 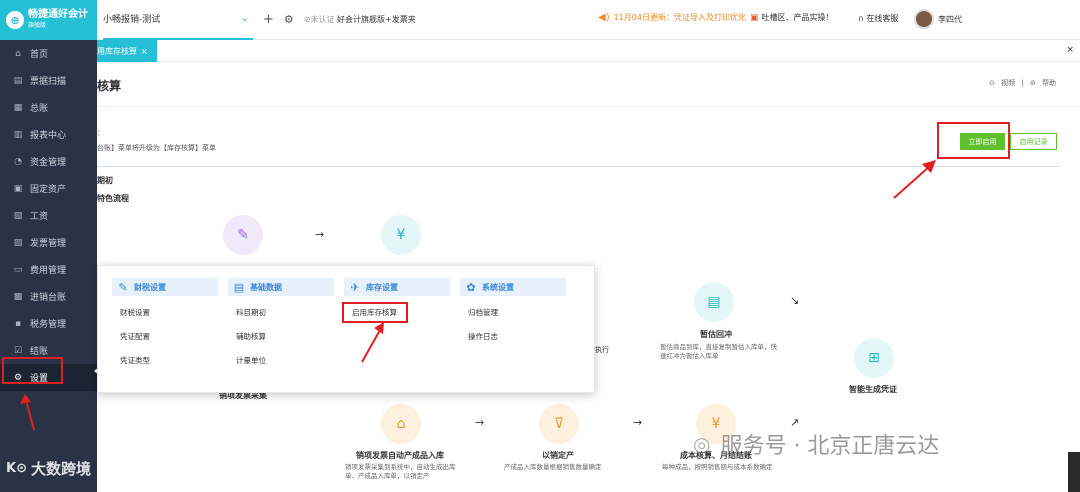 I want to click on app-logo: ⊕ 畅捷通好会计 旗舰版, so click(x=48, y=20).